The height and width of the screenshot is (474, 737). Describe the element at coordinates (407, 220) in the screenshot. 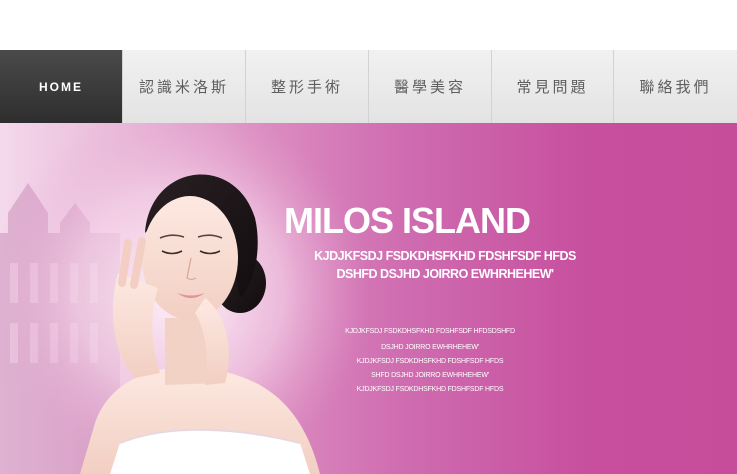

I see `hero-title: MILOS ISLAND` at that location.